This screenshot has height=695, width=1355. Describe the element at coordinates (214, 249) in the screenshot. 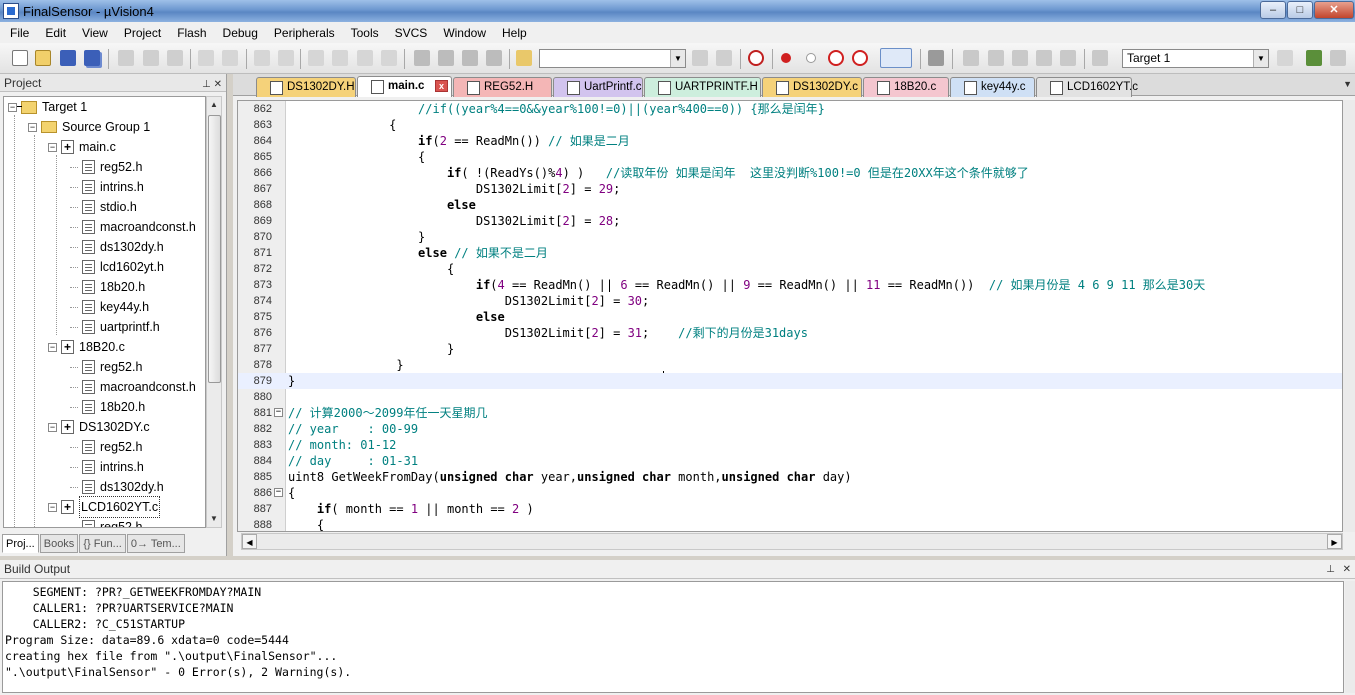

I see `scroll-thumb` at that location.